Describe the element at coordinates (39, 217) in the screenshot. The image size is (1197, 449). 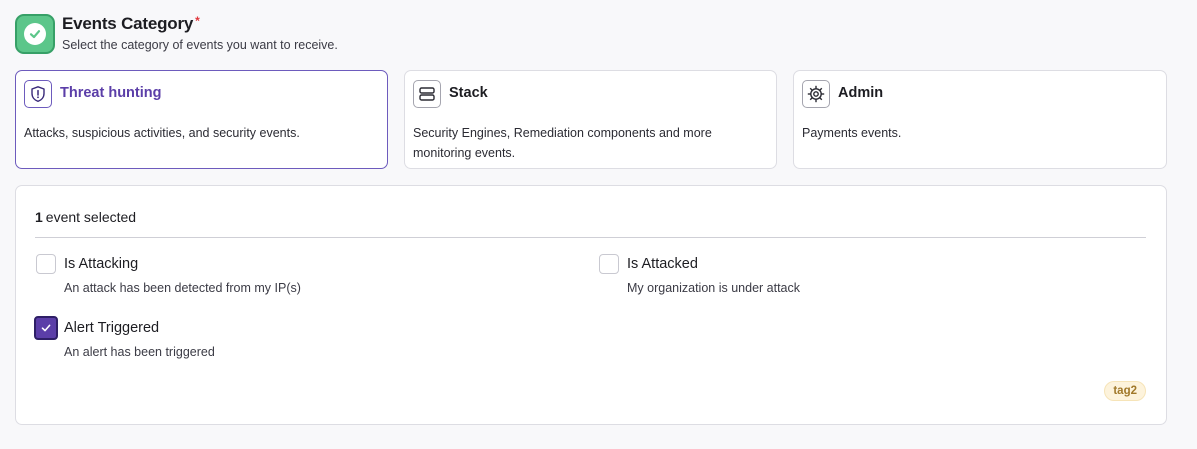
I see `selected-count-number: 1` at that location.